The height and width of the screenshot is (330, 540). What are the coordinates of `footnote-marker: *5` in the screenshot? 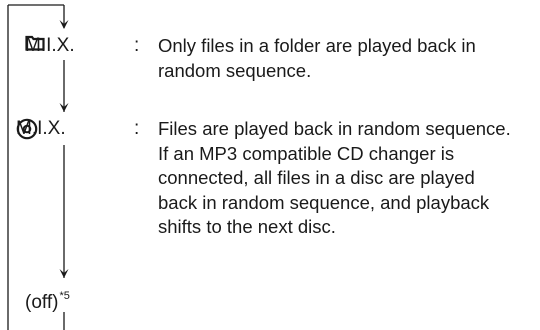 It's located at (64, 296).